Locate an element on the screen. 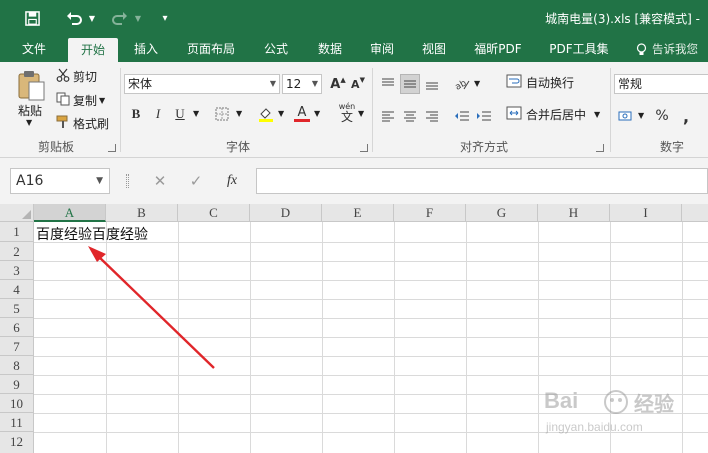 This screenshot has height=453, width=708. comma-button: , is located at coordinates (686, 116).